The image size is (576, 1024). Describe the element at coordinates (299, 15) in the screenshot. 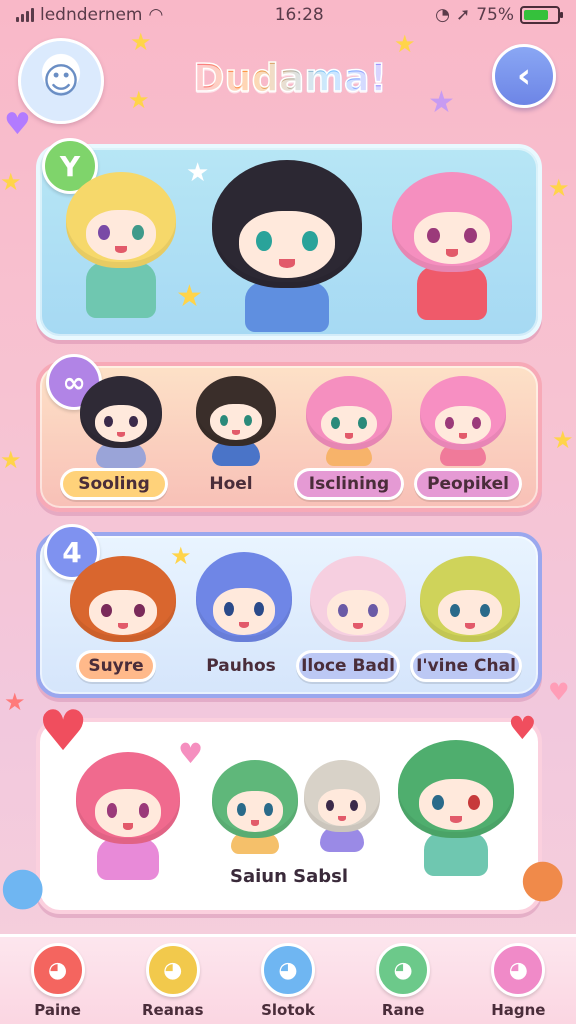

I see `status-time: 16:28` at that location.